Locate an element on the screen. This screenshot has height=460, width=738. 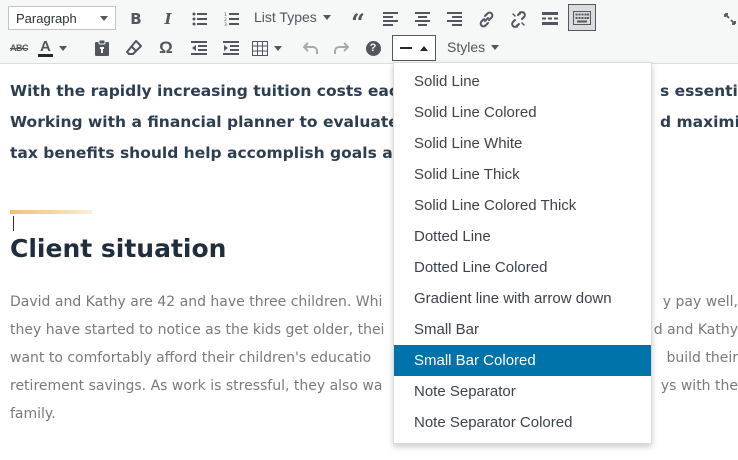
body-line-tail: y pay well, is located at coordinates (700, 302).